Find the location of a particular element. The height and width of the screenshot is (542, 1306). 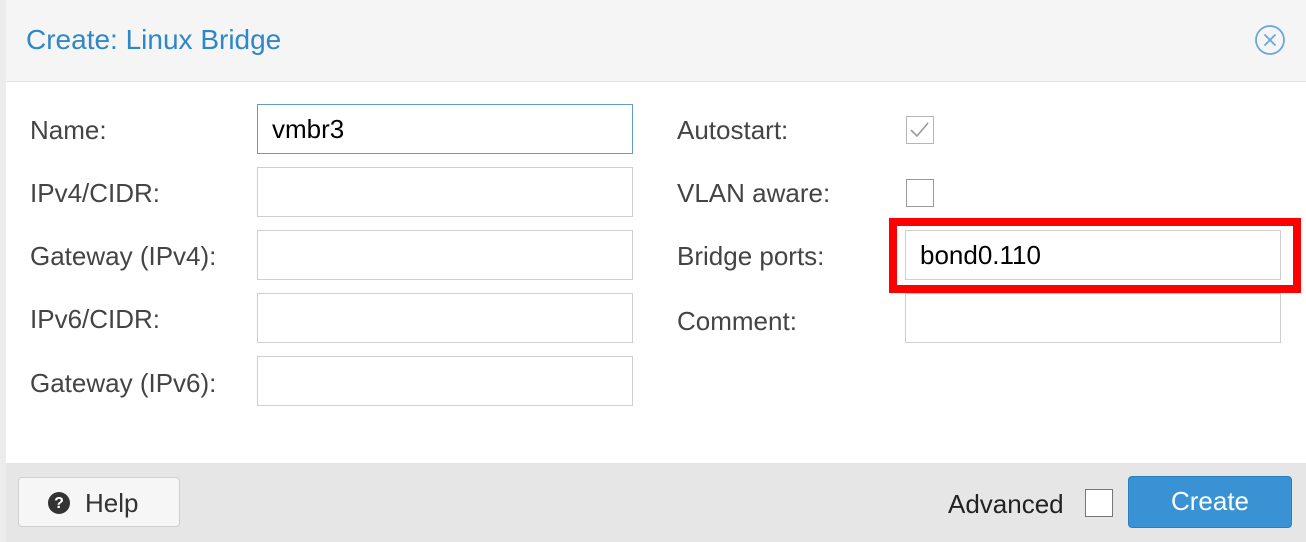

help-label: Help is located at coordinates (112, 503).